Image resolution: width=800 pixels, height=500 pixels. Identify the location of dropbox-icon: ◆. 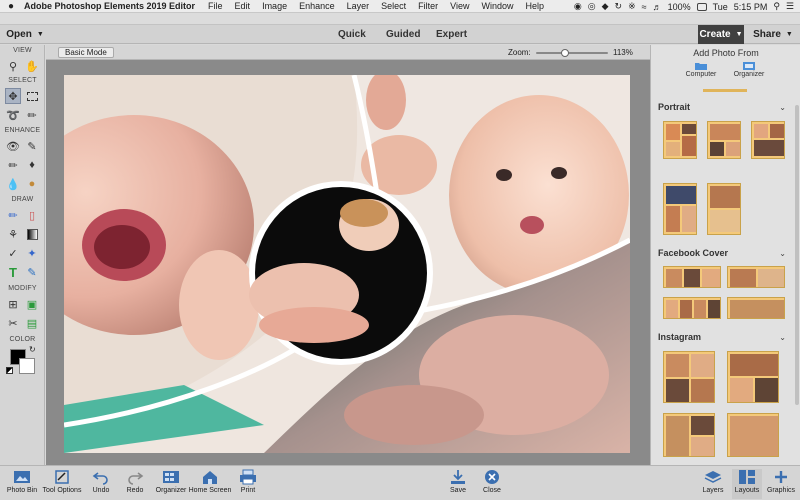
(605, 6).